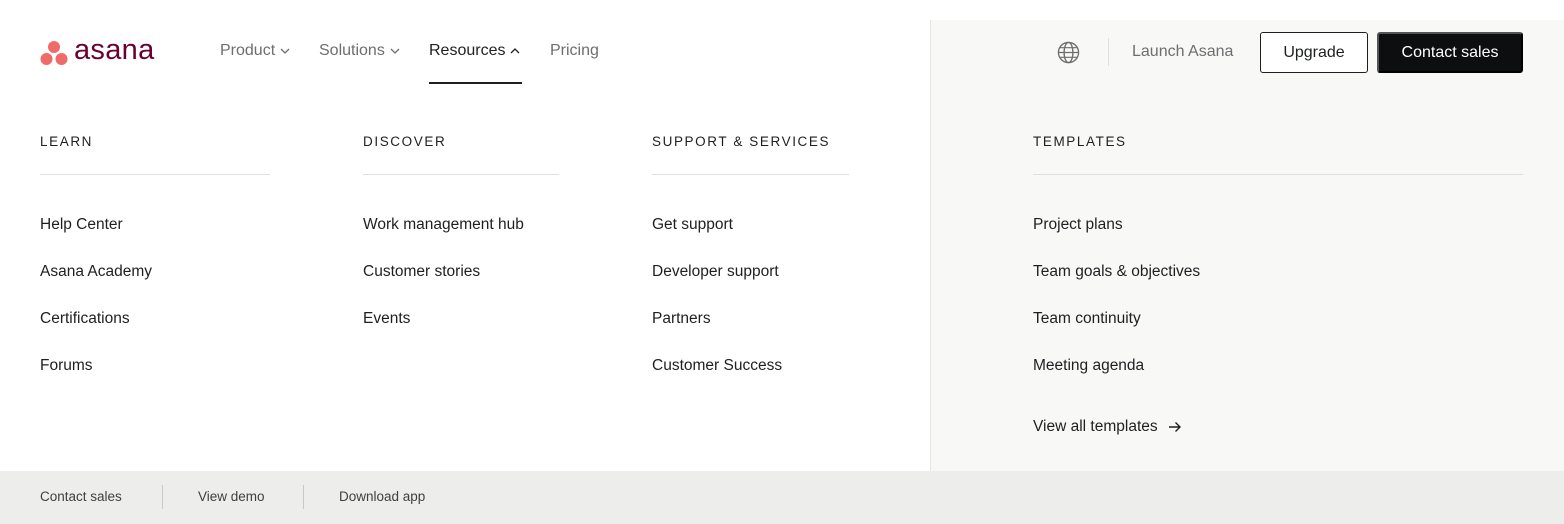 The image size is (1564, 524). What do you see at coordinates (1174, 426) in the screenshot?
I see `arrow-right-icon` at bounding box center [1174, 426].